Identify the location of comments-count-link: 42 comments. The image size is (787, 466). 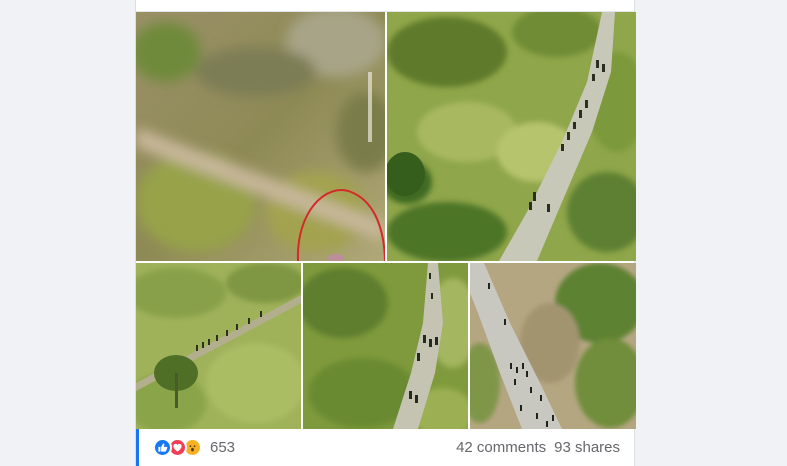
(501, 447).